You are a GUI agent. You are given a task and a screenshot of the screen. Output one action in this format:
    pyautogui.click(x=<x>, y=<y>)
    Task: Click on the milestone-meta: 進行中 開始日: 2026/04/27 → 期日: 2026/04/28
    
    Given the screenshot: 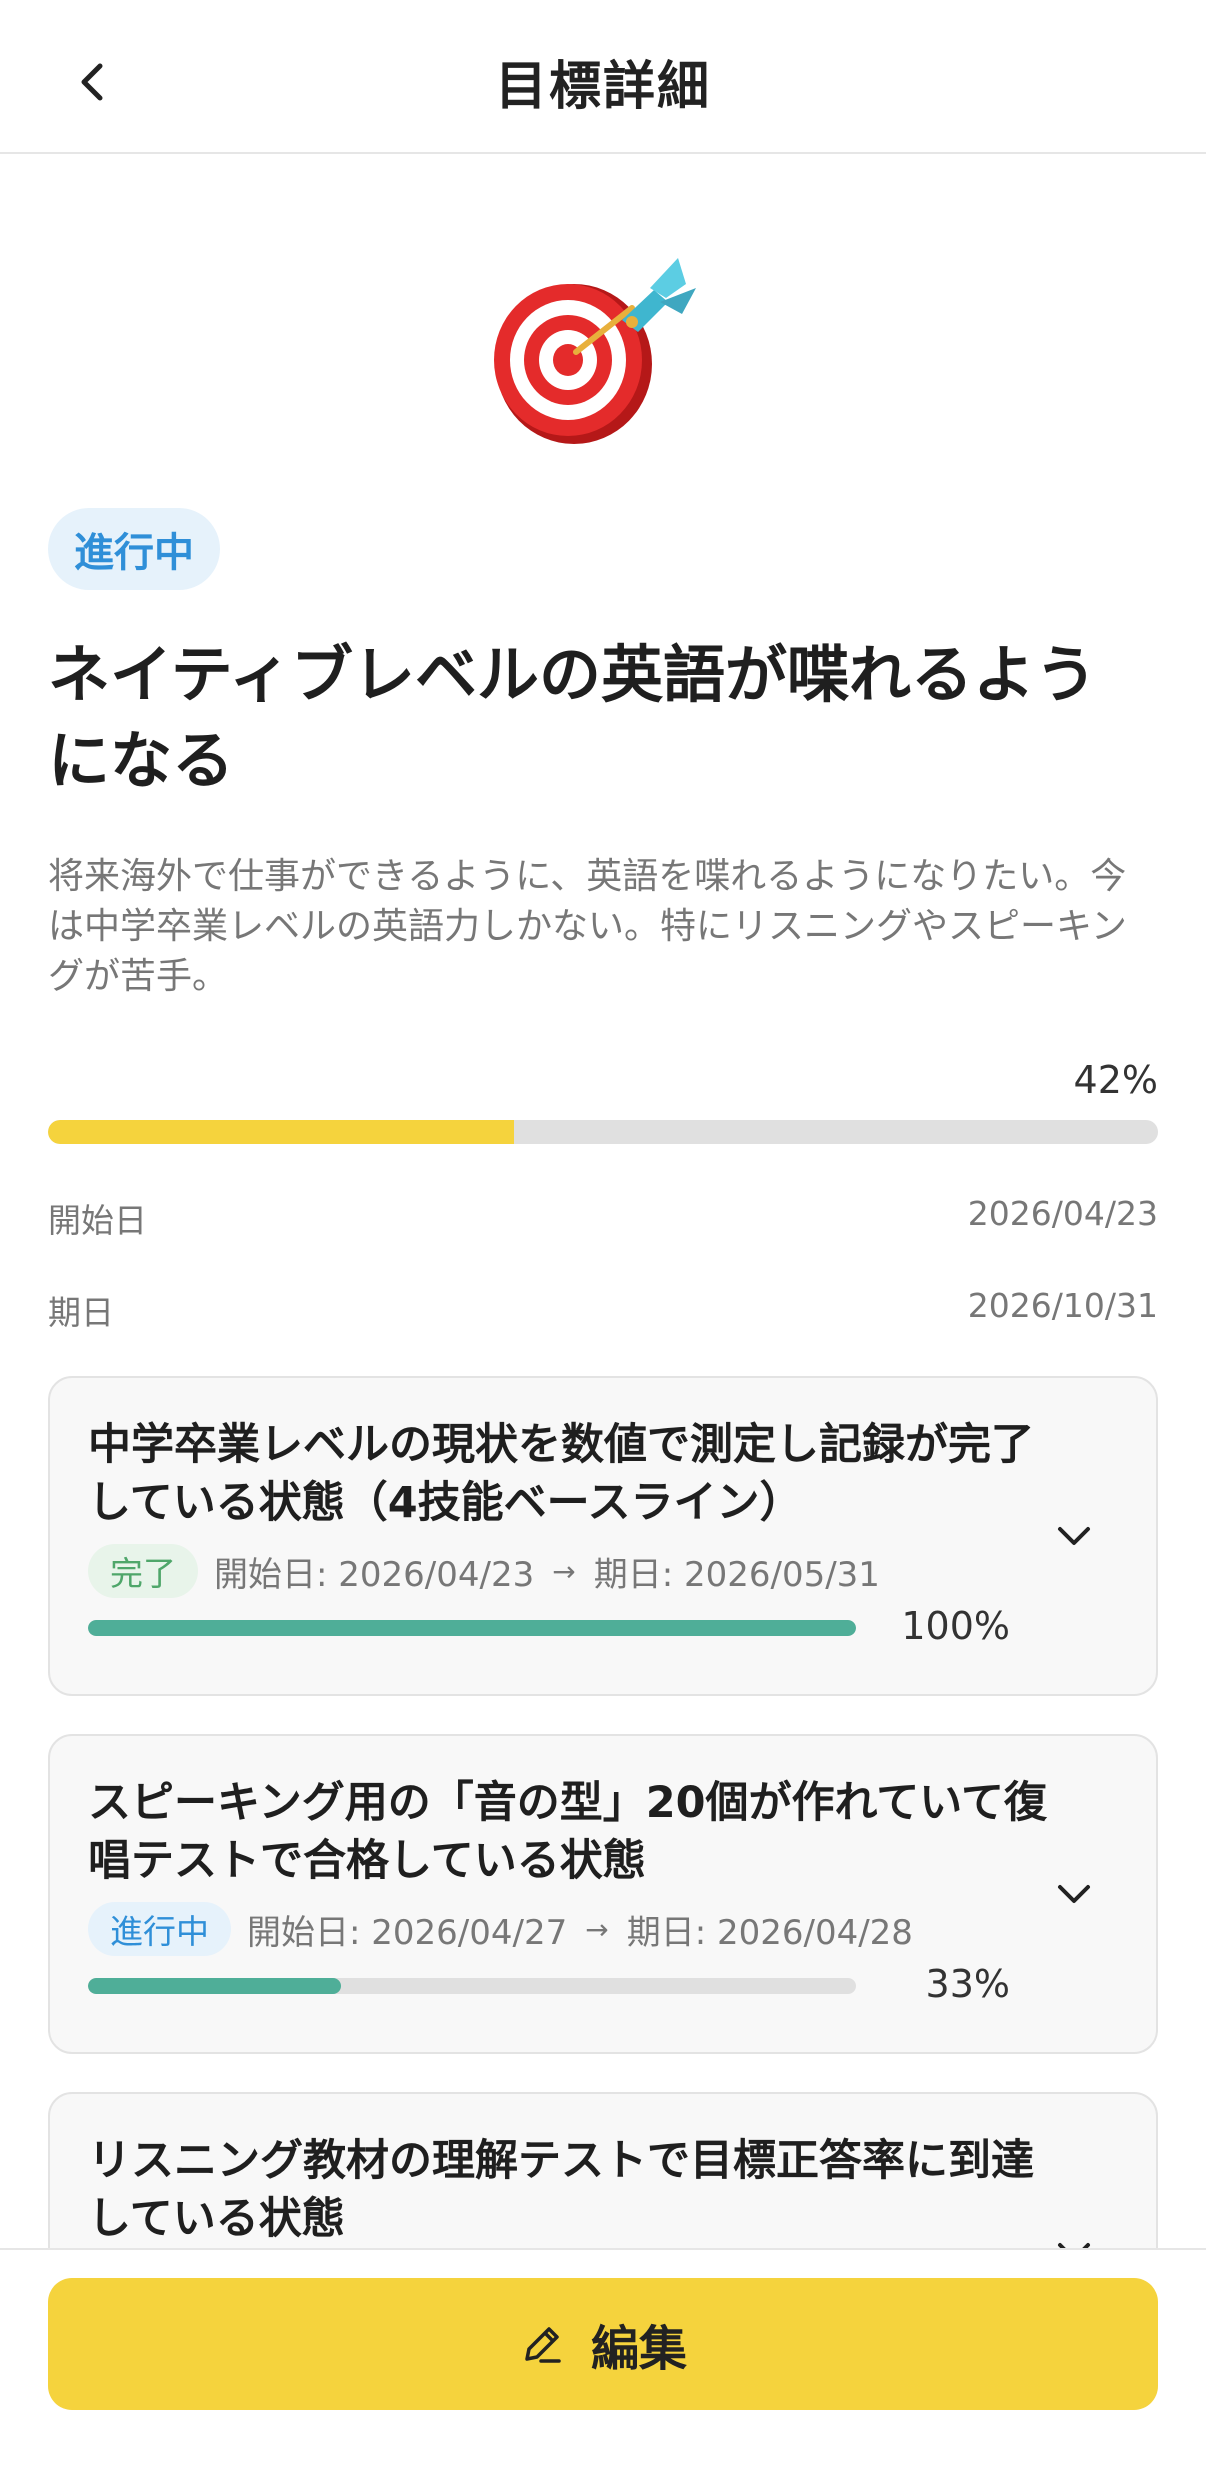 What is the action you would take?
    pyautogui.click(x=500, y=1929)
    